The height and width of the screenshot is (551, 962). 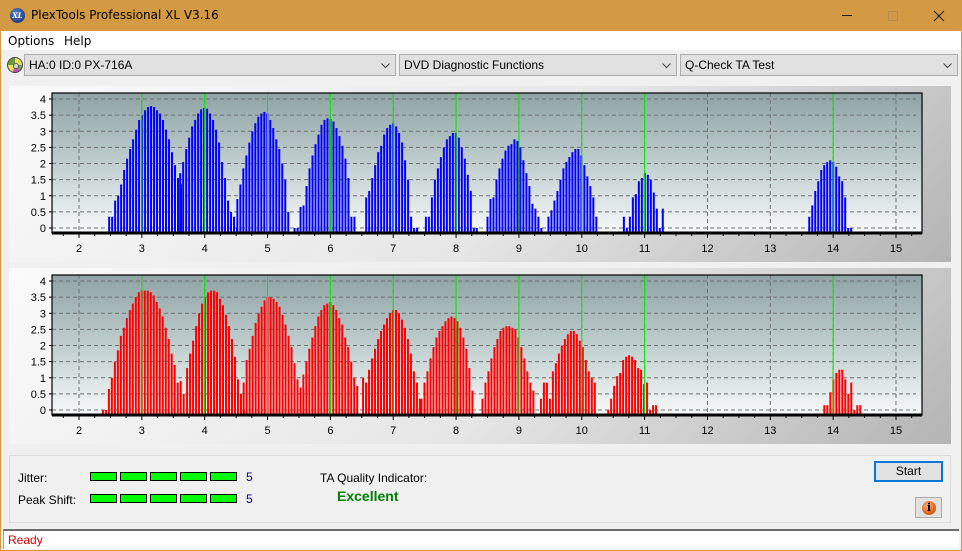 I want to click on minimize-button, so click(x=847, y=15).